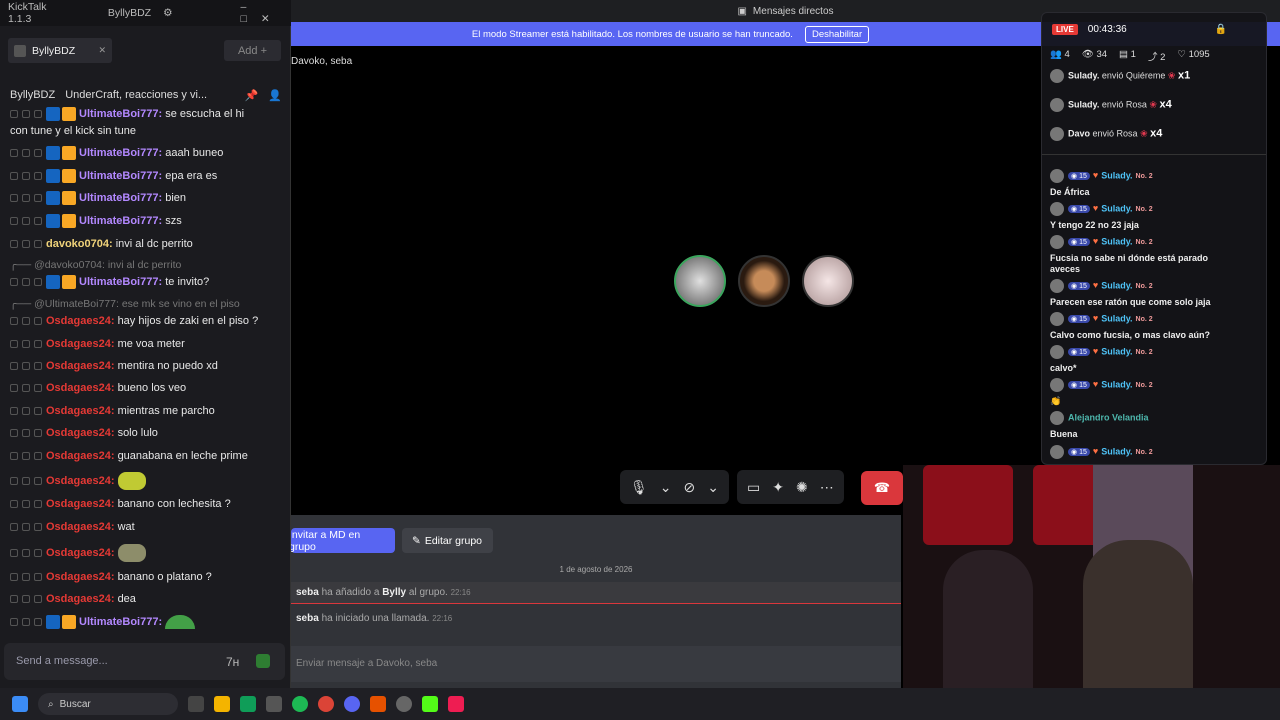 The height and width of the screenshot is (720, 1280). Describe the element at coordinates (326, 704) in the screenshot. I see `chrome-icon` at that location.